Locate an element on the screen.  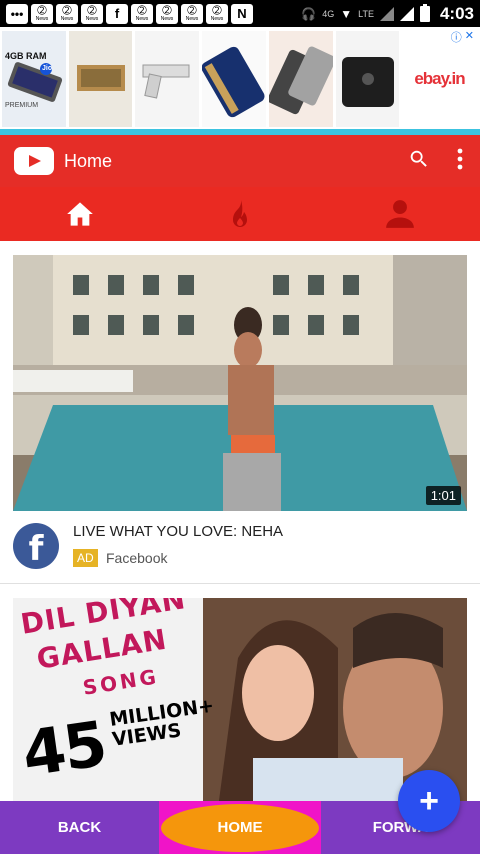
ad-tile-phone: 4GB RAM Jio PREMIUM is located at coordinates (34, 79).